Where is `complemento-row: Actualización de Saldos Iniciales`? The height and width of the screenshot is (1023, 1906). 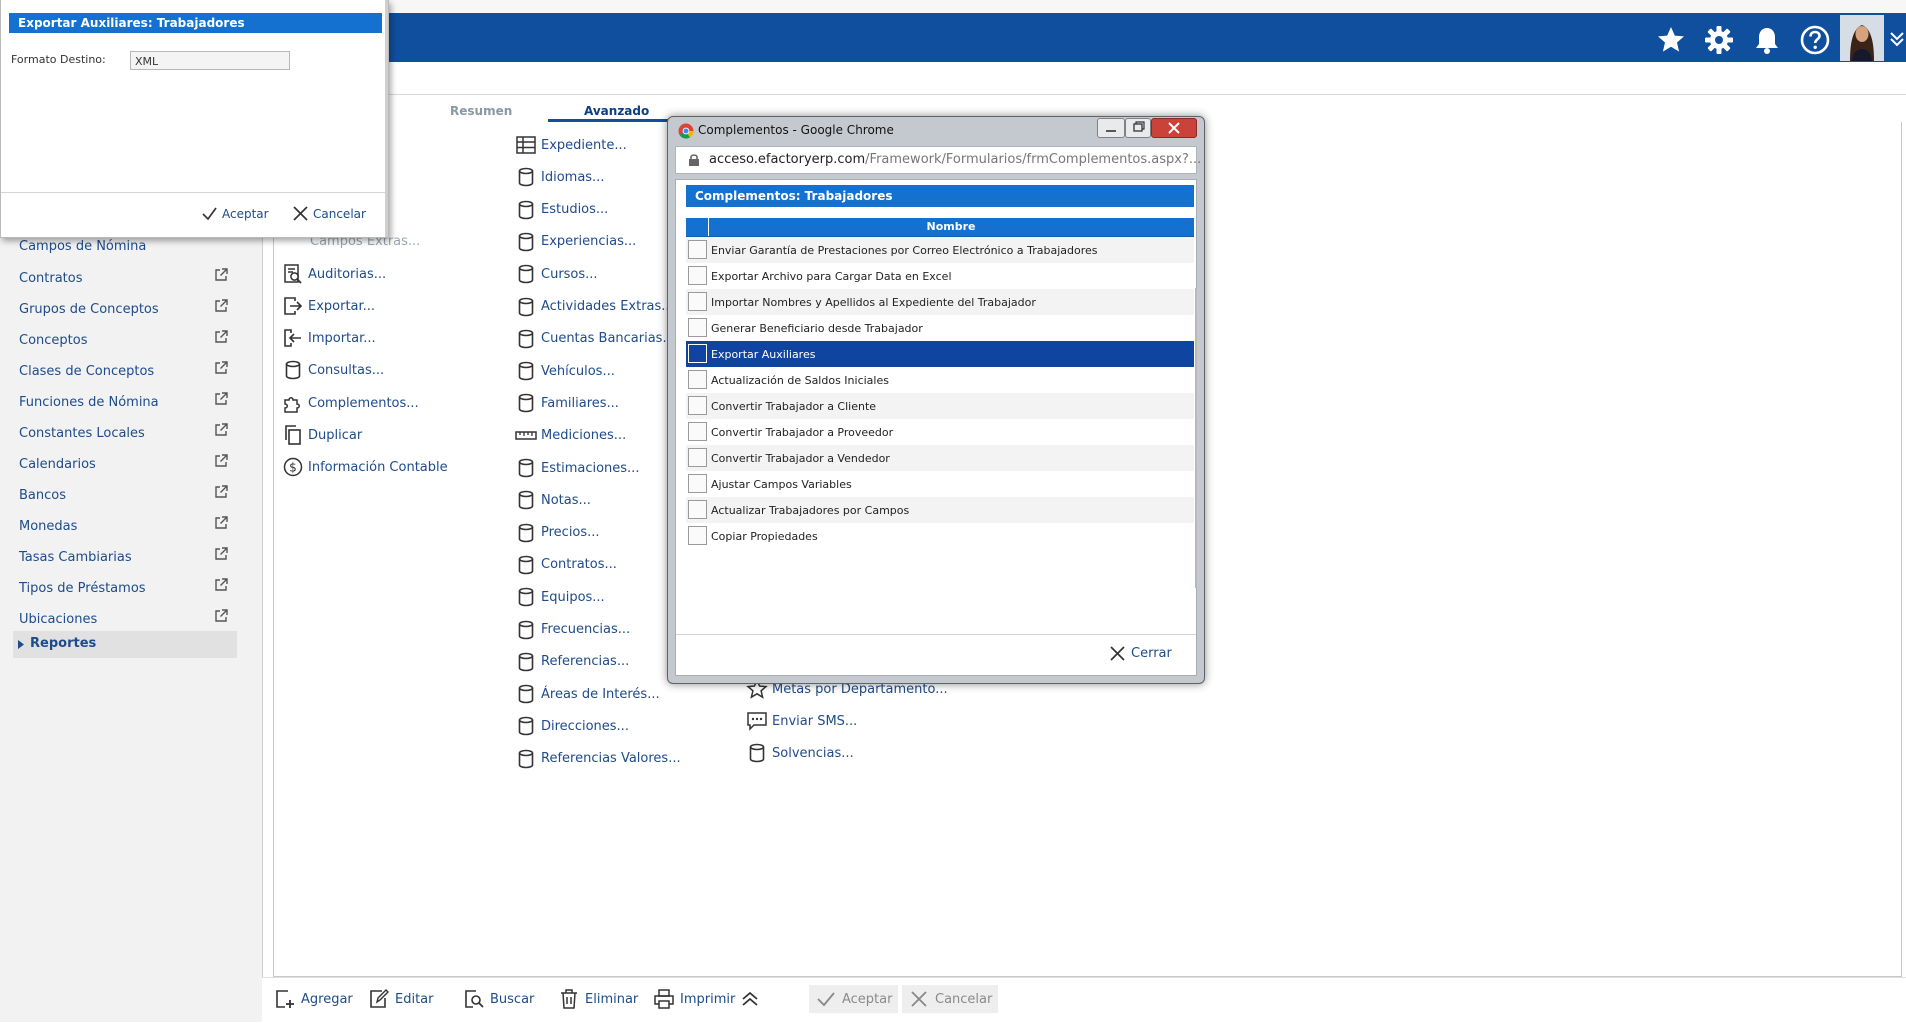
complemento-row: Actualización de Saldos Iniciales is located at coordinates (940, 380).